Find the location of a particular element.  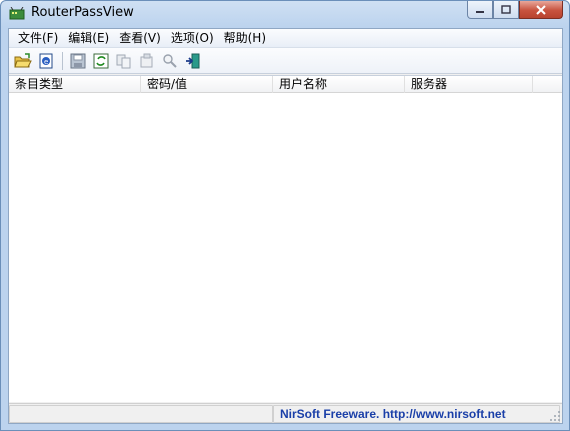

resize-grip-icon is located at coordinates (555, 416).